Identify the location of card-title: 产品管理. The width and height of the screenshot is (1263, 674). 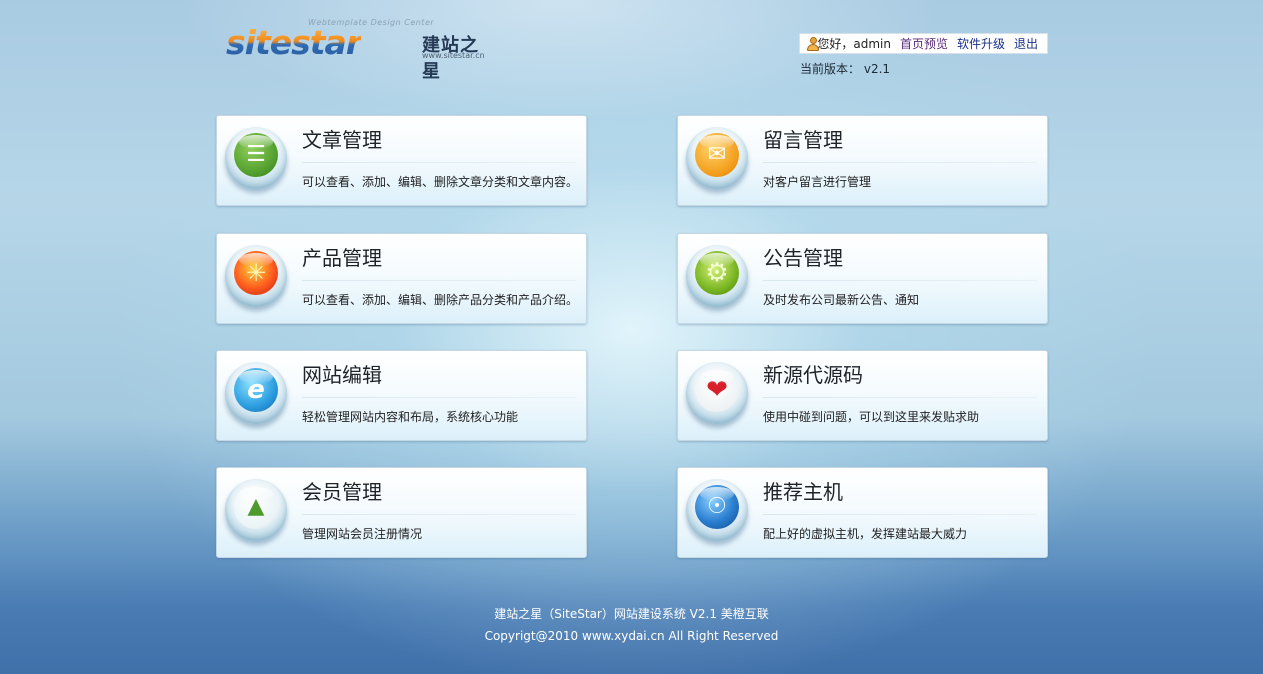
(342, 258).